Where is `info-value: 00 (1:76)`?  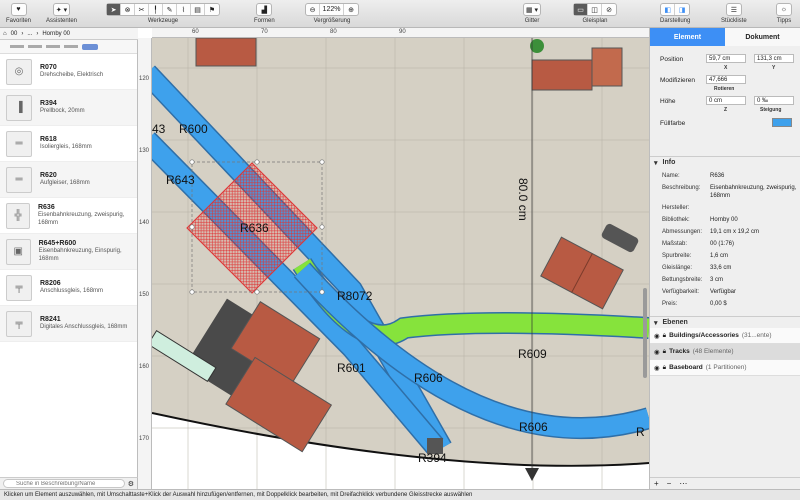
info-value: 00 (1:76) is located at coordinates (722, 244).